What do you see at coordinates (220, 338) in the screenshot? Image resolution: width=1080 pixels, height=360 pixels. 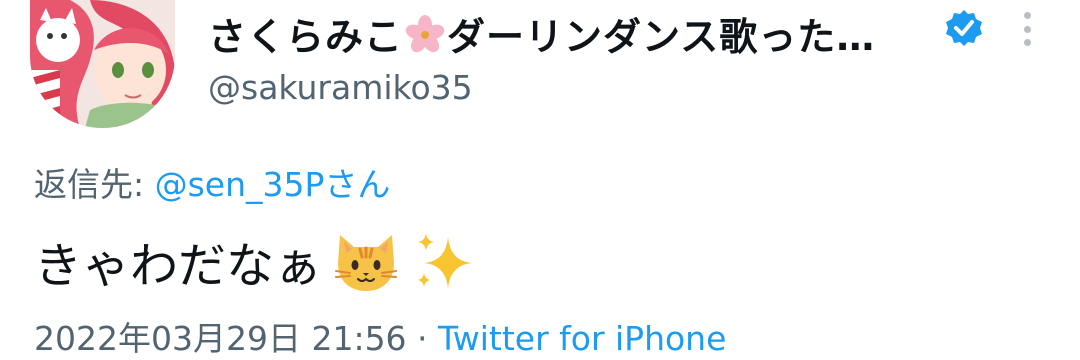 I see `tweet-timestamp: 2022年03月29日 21:56` at bounding box center [220, 338].